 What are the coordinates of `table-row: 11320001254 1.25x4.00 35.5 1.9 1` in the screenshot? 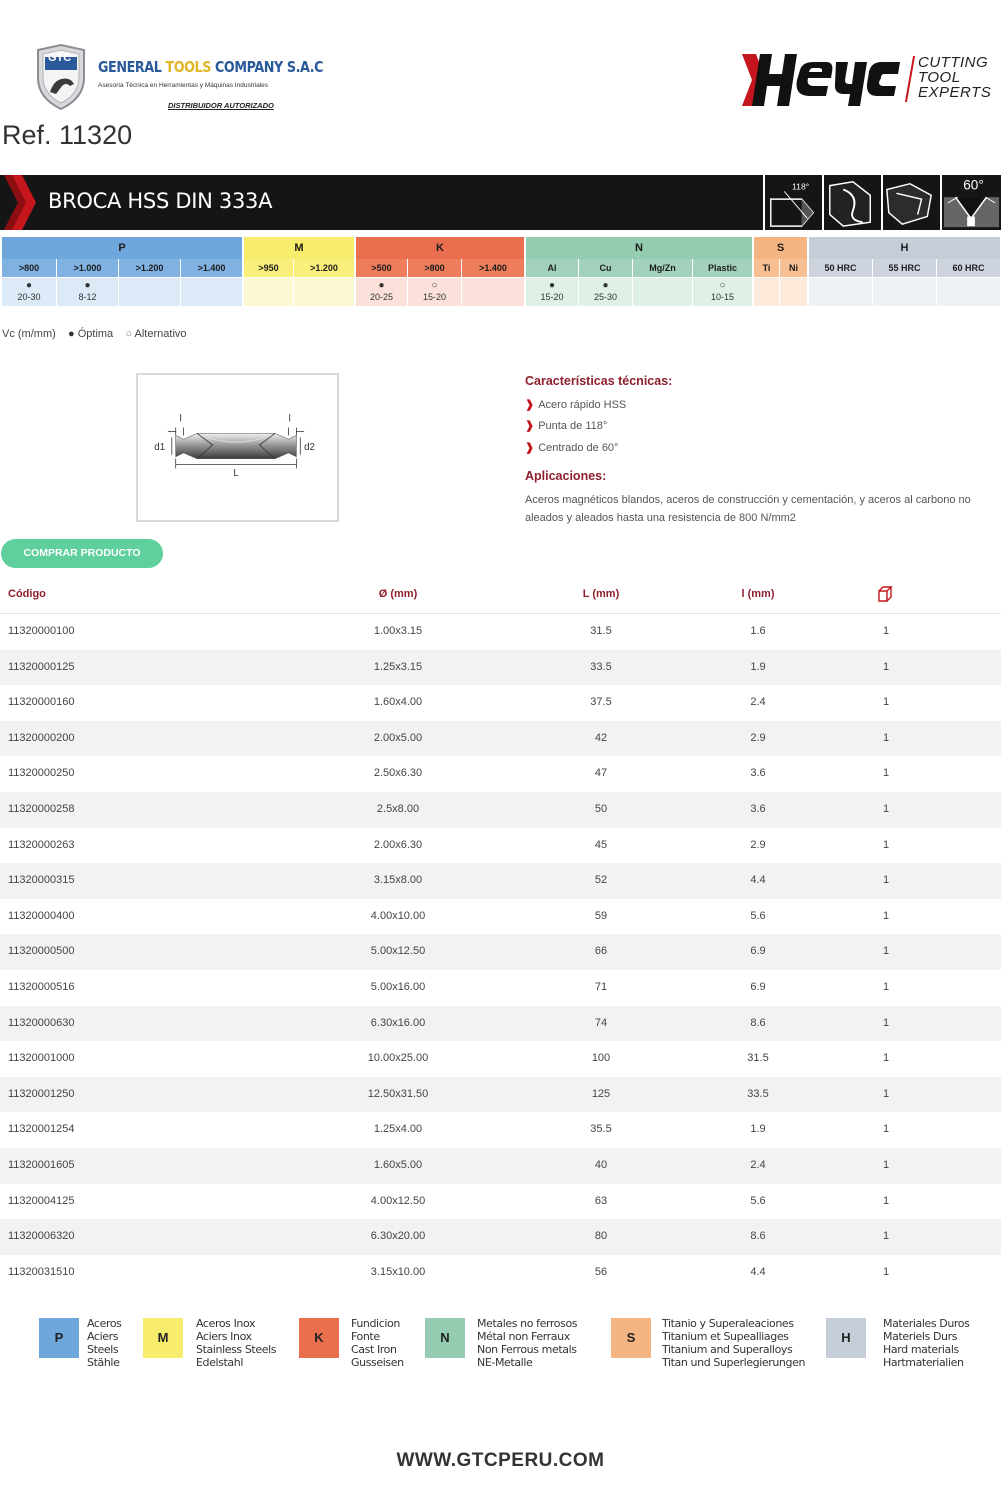 It's located at (500, 1130).